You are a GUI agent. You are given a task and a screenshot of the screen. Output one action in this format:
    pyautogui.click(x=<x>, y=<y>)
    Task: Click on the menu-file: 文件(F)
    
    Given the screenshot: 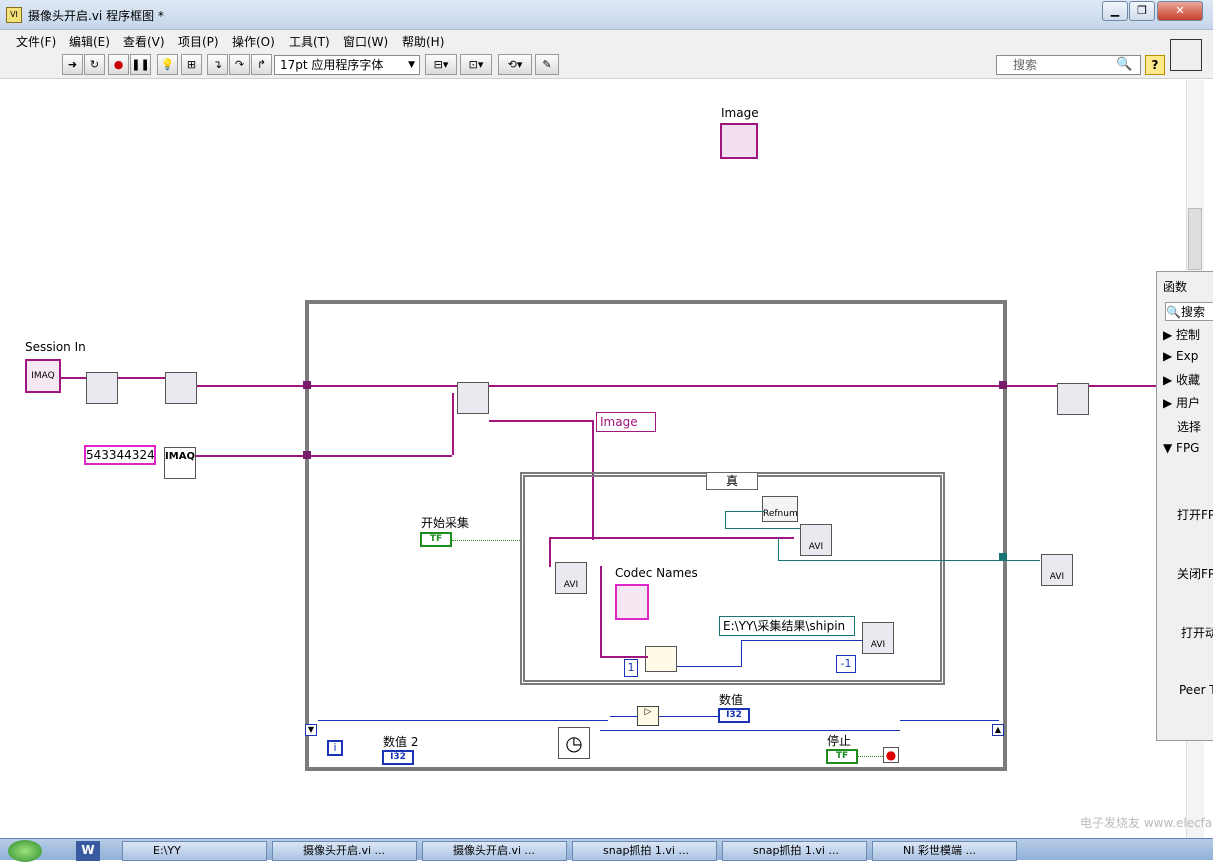 What is the action you would take?
    pyautogui.click(x=36, y=41)
    